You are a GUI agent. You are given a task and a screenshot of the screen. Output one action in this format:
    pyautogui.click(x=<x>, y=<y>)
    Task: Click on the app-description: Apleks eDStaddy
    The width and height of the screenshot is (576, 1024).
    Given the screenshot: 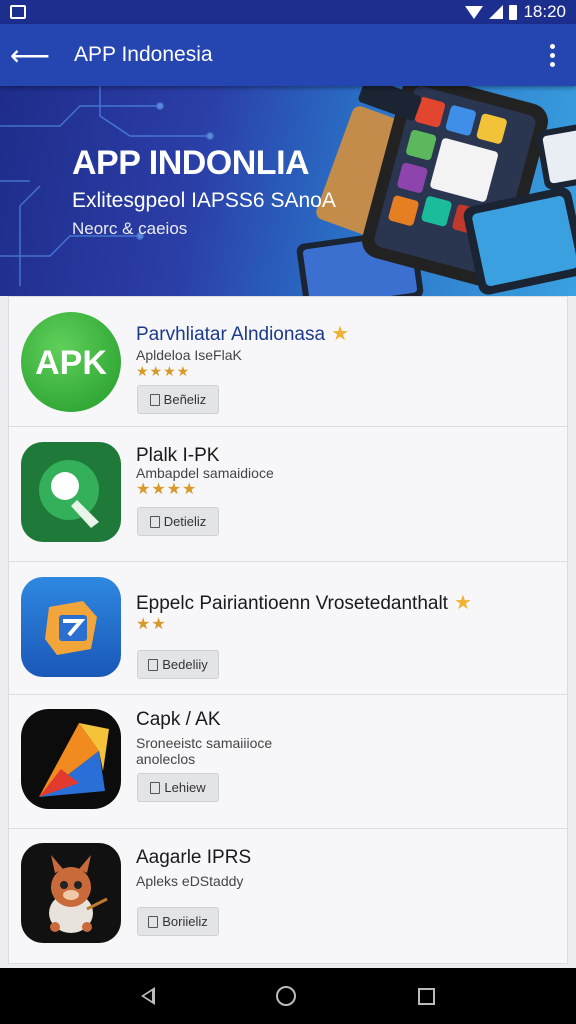 What is the action you would take?
    pyautogui.click(x=190, y=881)
    